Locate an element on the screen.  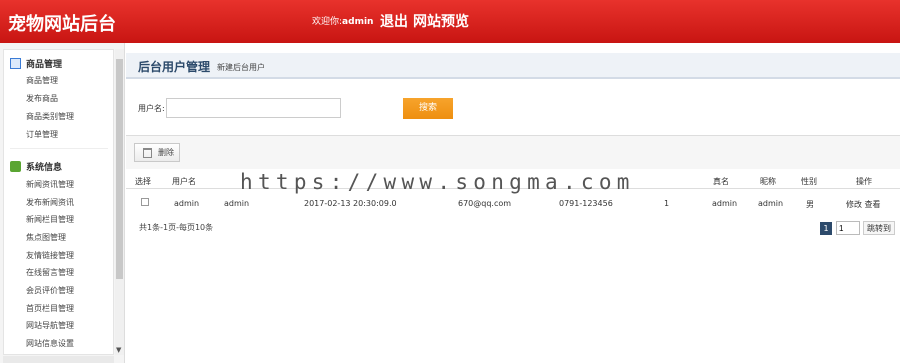
page-title-bar: 后台用户管理 新建后台用户 is located at coordinates (513, 66).